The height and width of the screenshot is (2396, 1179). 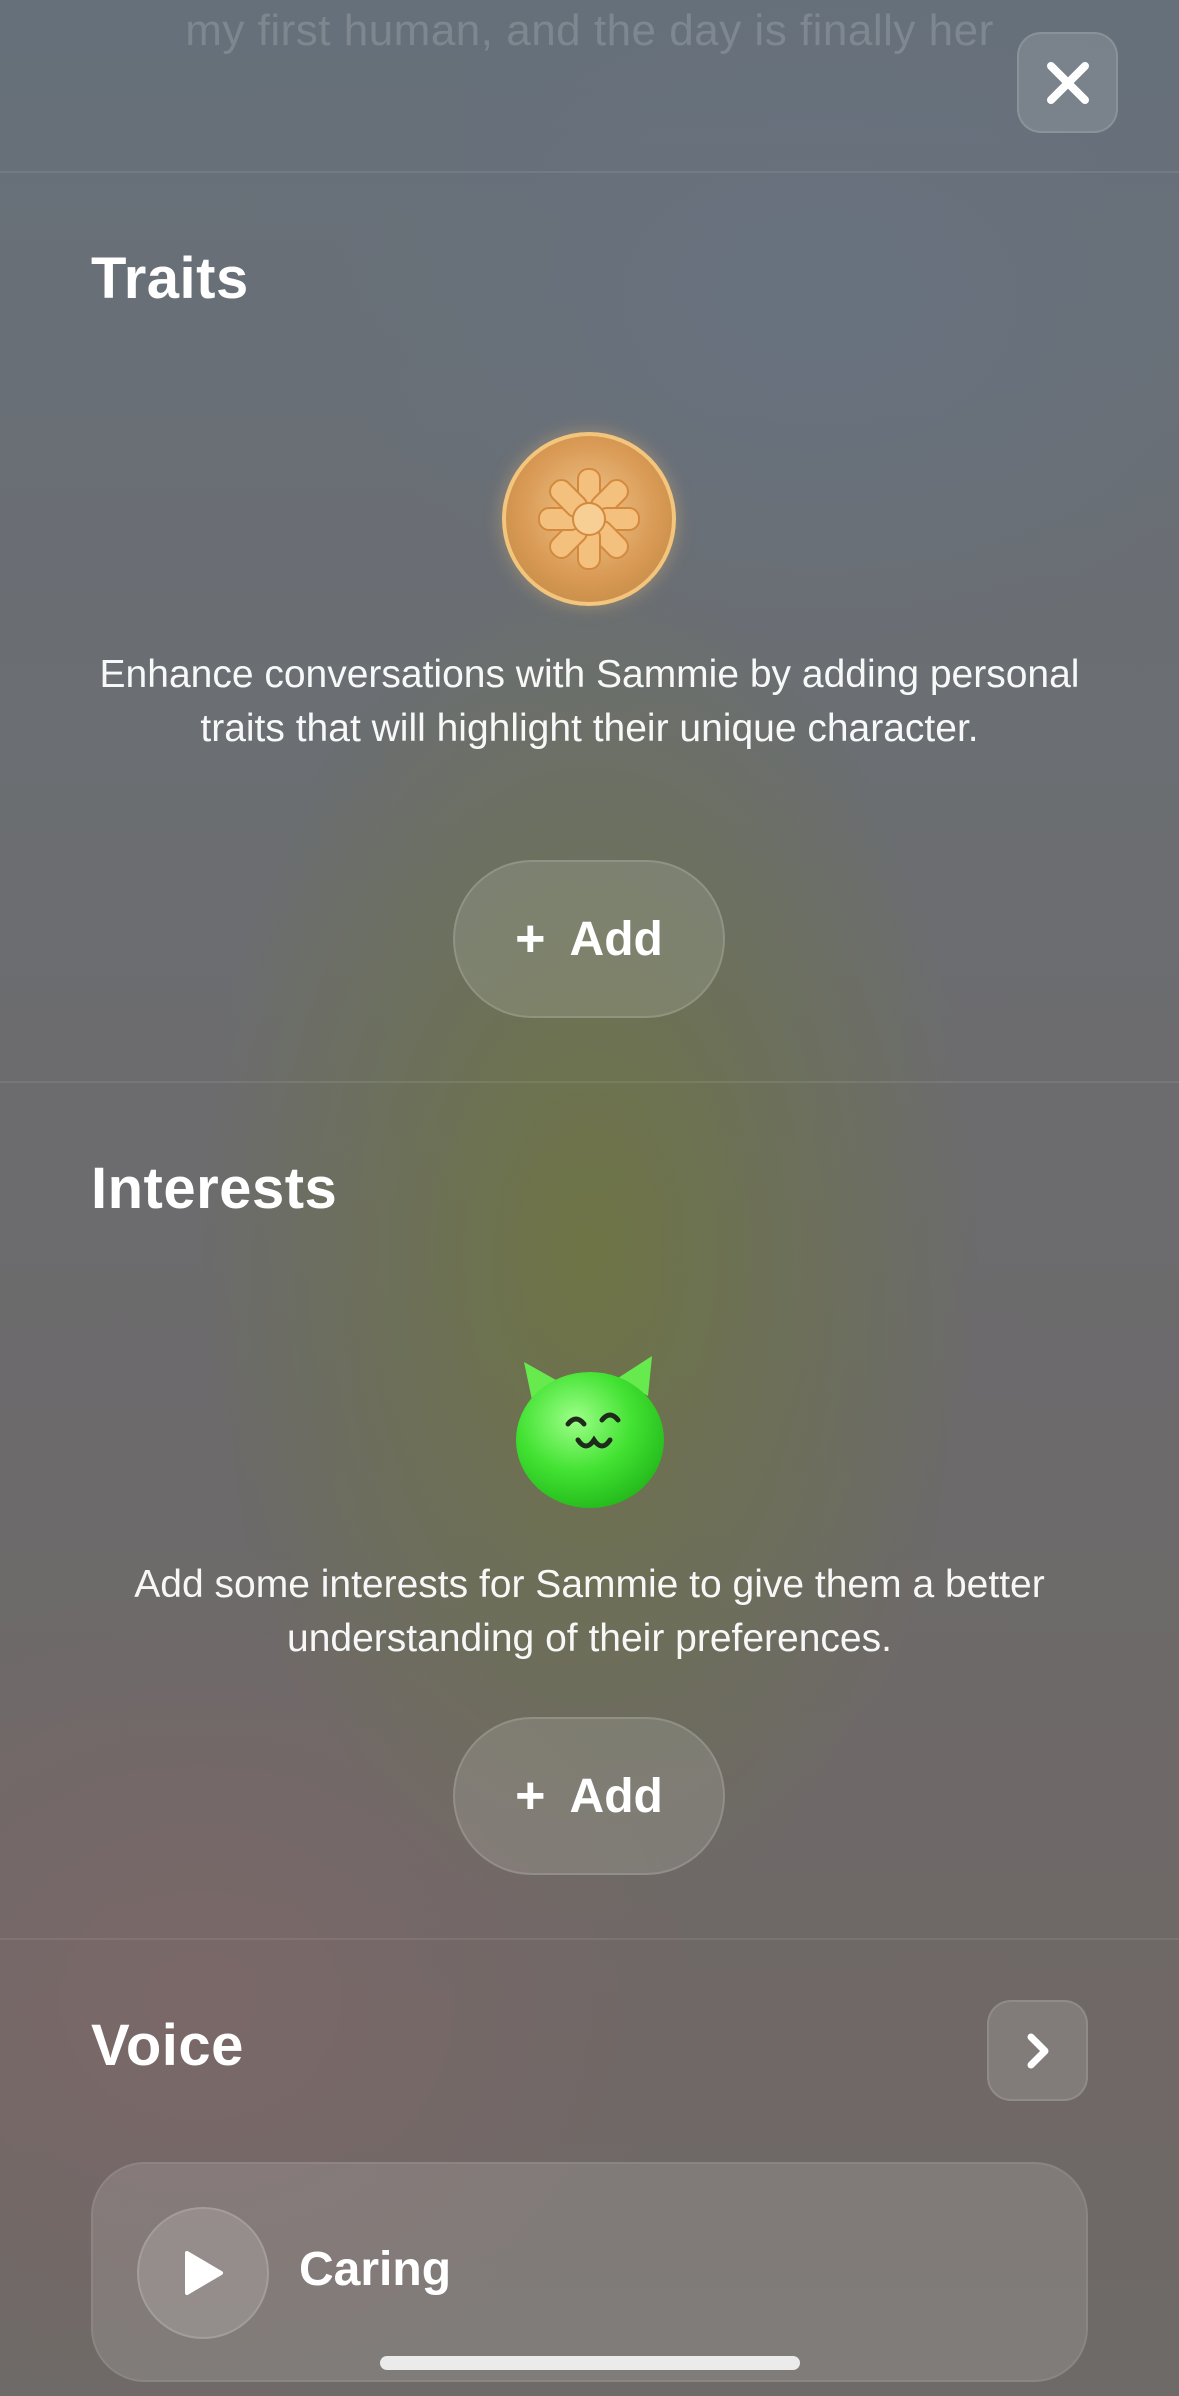 I want to click on add-trait-label: Add, so click(x=616, y=939).